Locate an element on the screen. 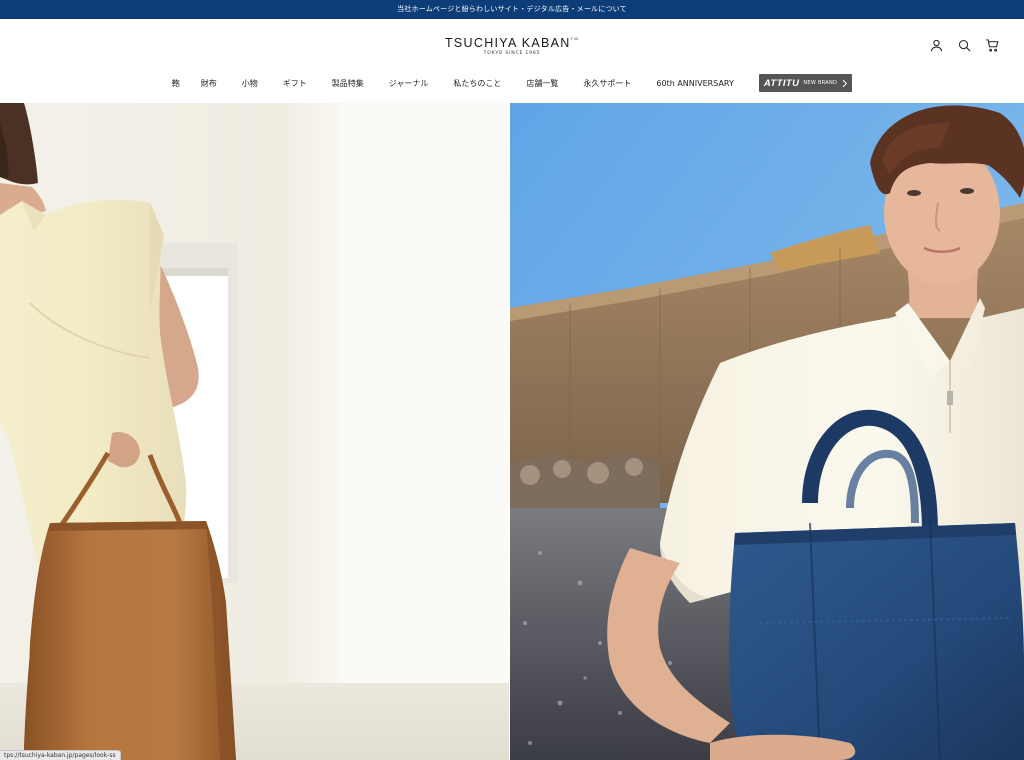 This screenshot has height=760, width=1024. nav-item-features: 製品特集 is located at coordinates (348, 83).